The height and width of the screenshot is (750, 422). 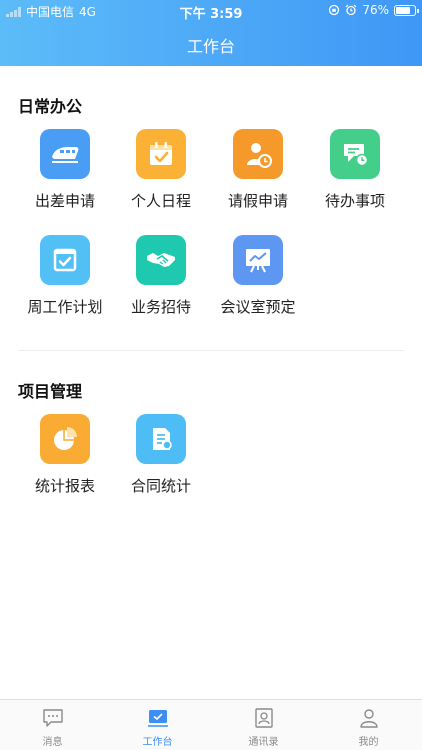 I want to click on grid-item-meeting-room: 会议室预定, so click(x=258, y=280).